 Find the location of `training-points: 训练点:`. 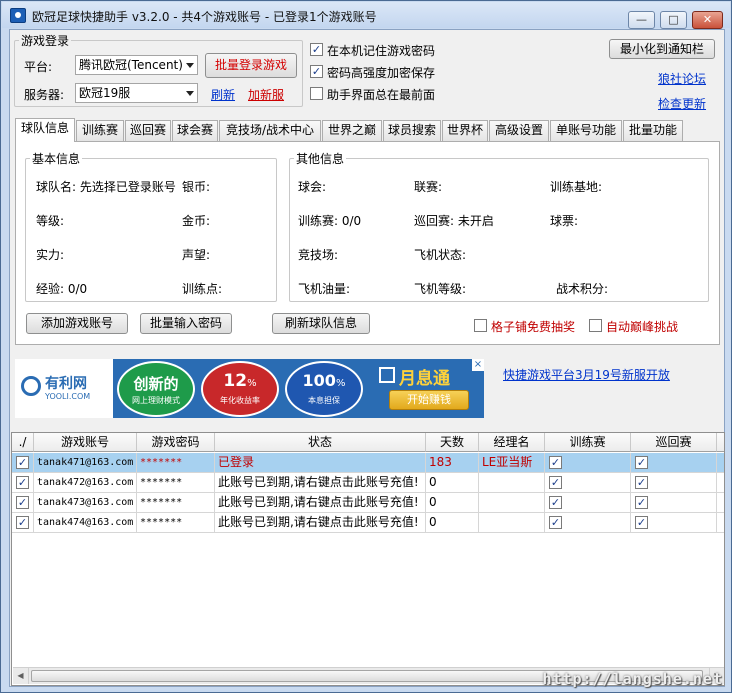

training-points: 训练点: is located at coordinates (202, 289).